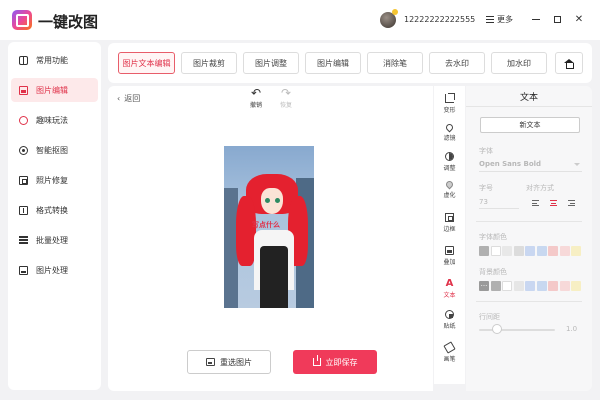 The height and width of the screenshot is (400, 600). What do you see at coordinates (510, 164) in the screenshot?
I see `font-select: Open Sans Bold` at bounding box center [510, 164].